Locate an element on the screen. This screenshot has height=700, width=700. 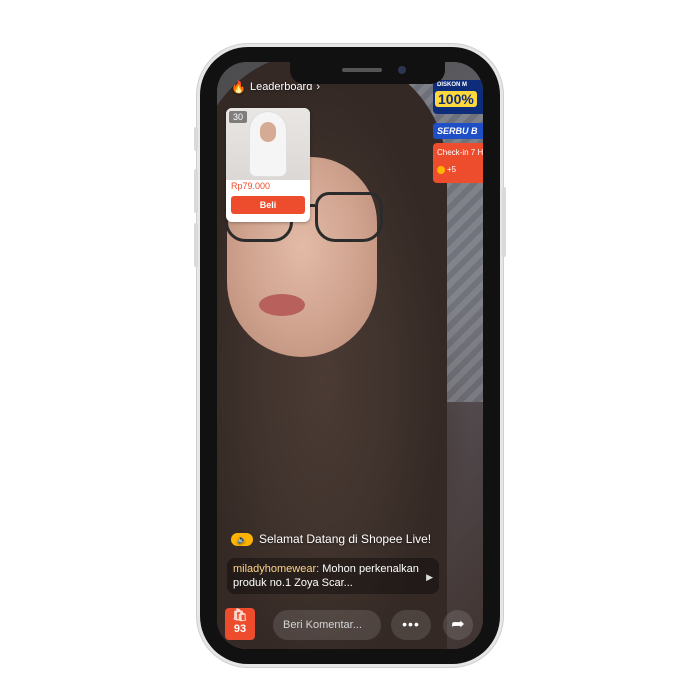
presenter-lips is located at coordinates (282, 305).